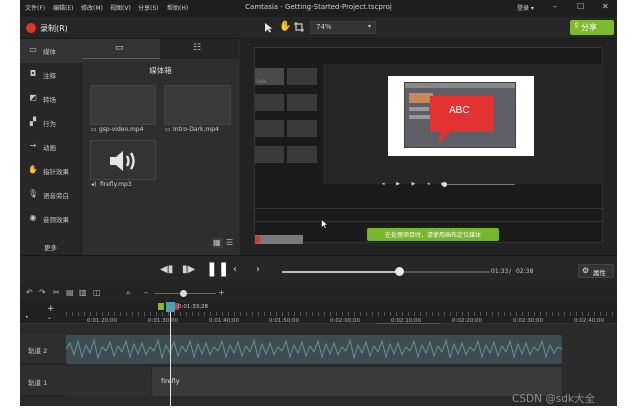 This screenshot has height=417, width=637. What do you see at coordinates (318, 293) in the screenshot?
I see `timeline-toolbar: ↶ ↷ ✂ ▤ ▥ ◫ ⌕ – +` at bounding box center [318, 293].